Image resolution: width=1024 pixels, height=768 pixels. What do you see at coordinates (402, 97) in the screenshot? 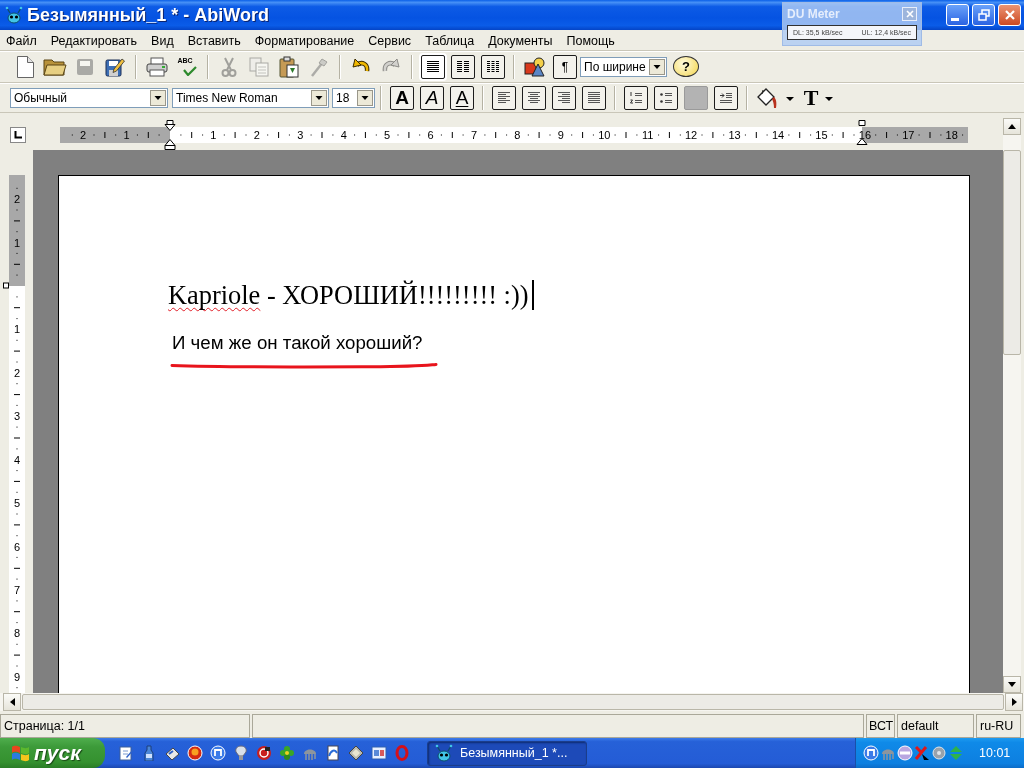
I see `bold-button: A` at bounding box center [402, 97].